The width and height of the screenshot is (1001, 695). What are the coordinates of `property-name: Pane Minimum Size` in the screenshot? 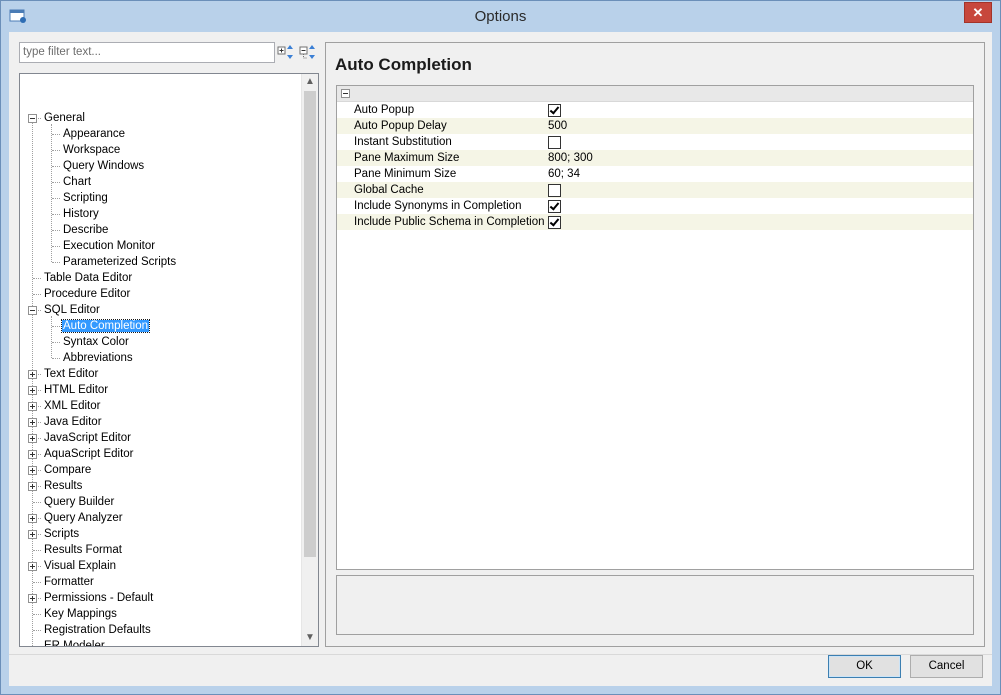 It's located at (405, 174).